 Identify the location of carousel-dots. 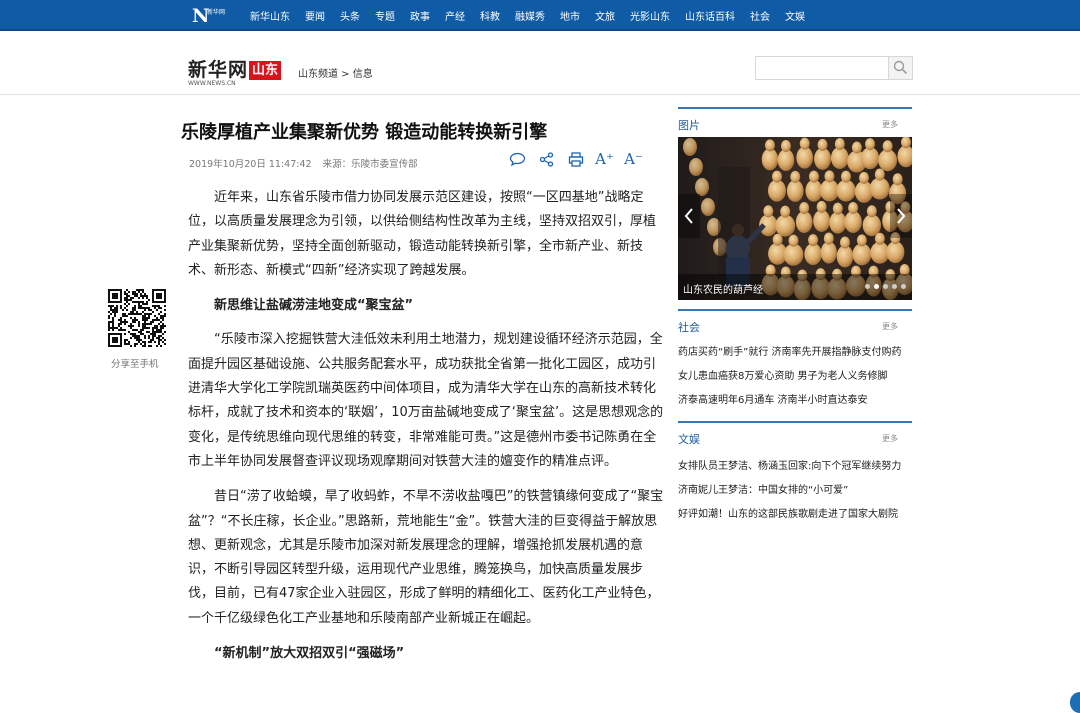
(883, 286).